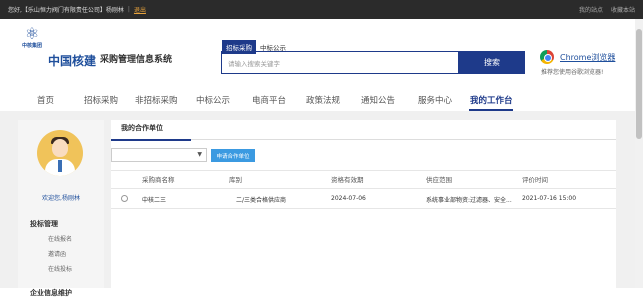 The image size is (643, 298). What do you see at coordinates (639, 84) in the screenshot?
I see `scrollbar-thumb` at bounding box center [639, 84].